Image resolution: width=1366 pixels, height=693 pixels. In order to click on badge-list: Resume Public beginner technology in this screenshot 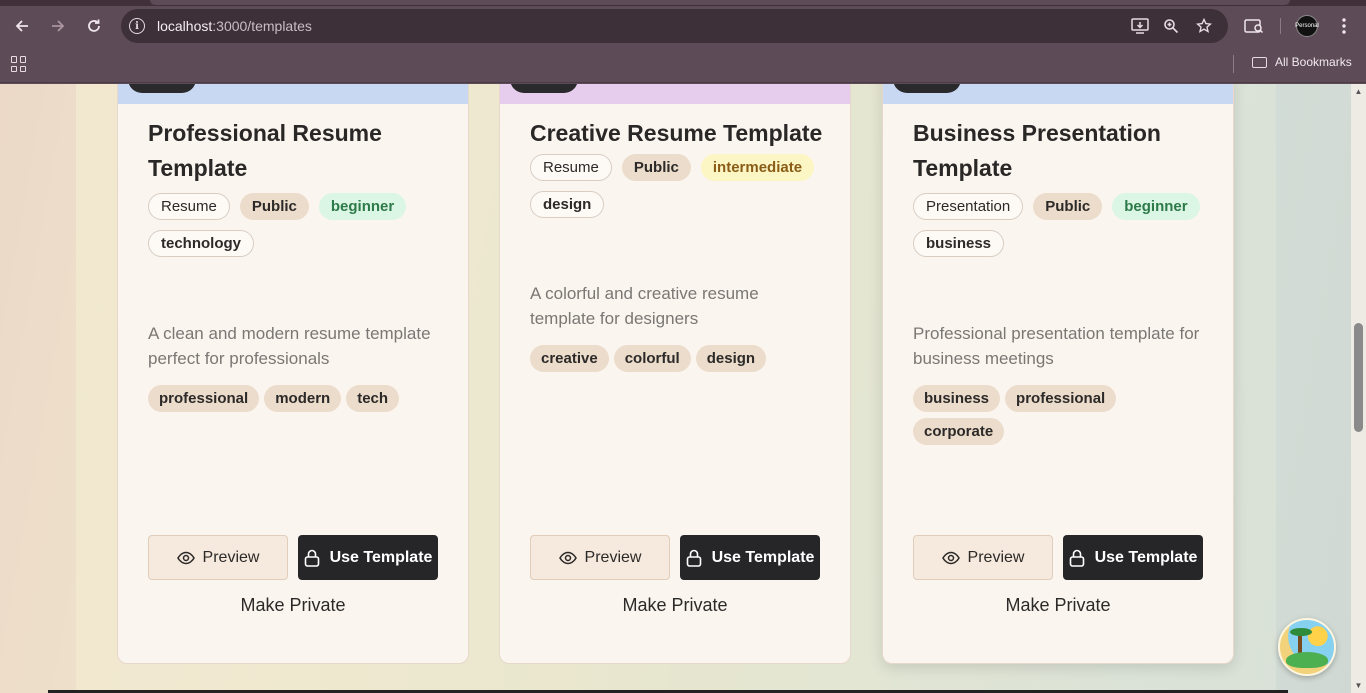, I will do `click(295, 225)`.